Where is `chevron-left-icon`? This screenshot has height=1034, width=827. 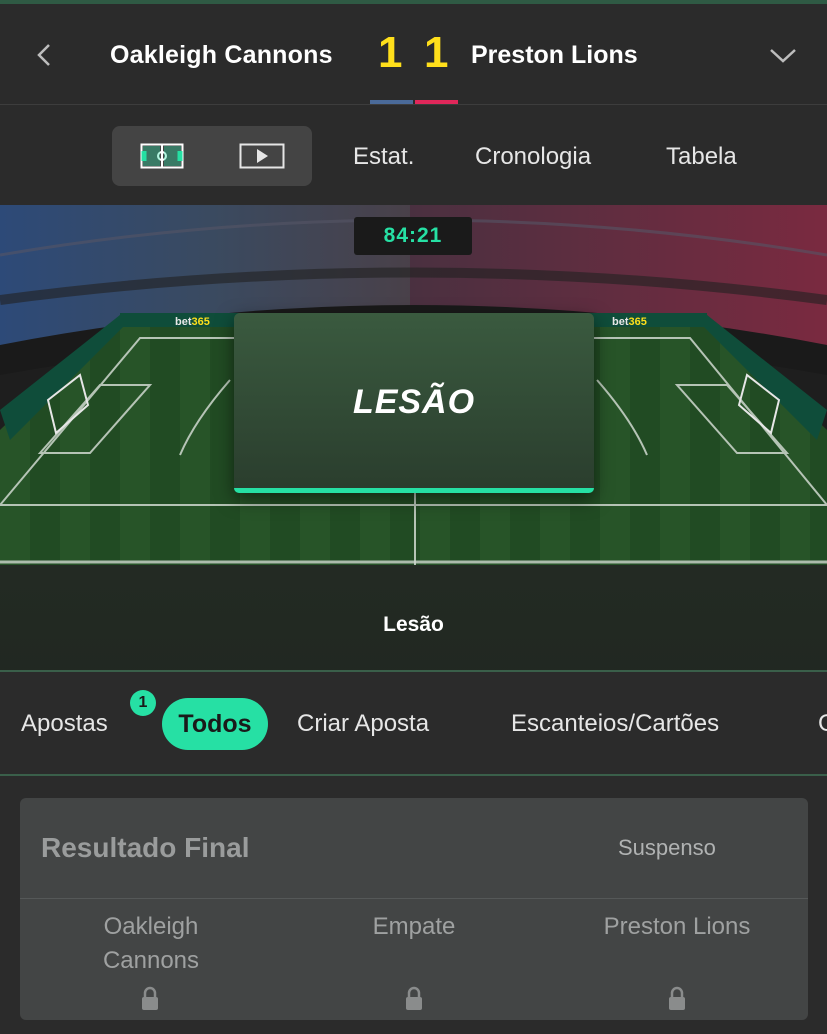 chevron-left-icon is located at coordinates (45, 55).